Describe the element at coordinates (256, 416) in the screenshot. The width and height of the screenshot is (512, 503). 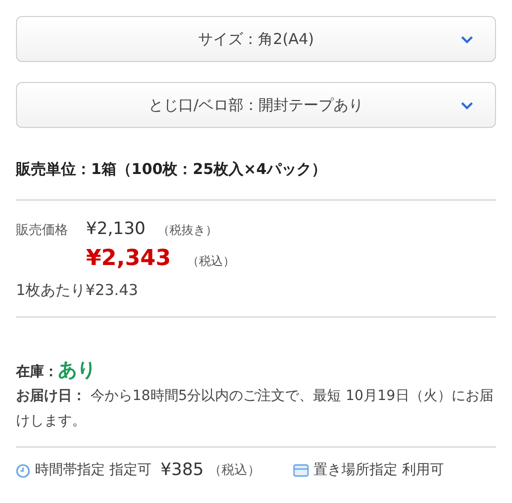
I see `delivery-info: お届け日： 今から18時間5分以内のご注文で、最短 10月19日（火）にお届けします。` at that location.